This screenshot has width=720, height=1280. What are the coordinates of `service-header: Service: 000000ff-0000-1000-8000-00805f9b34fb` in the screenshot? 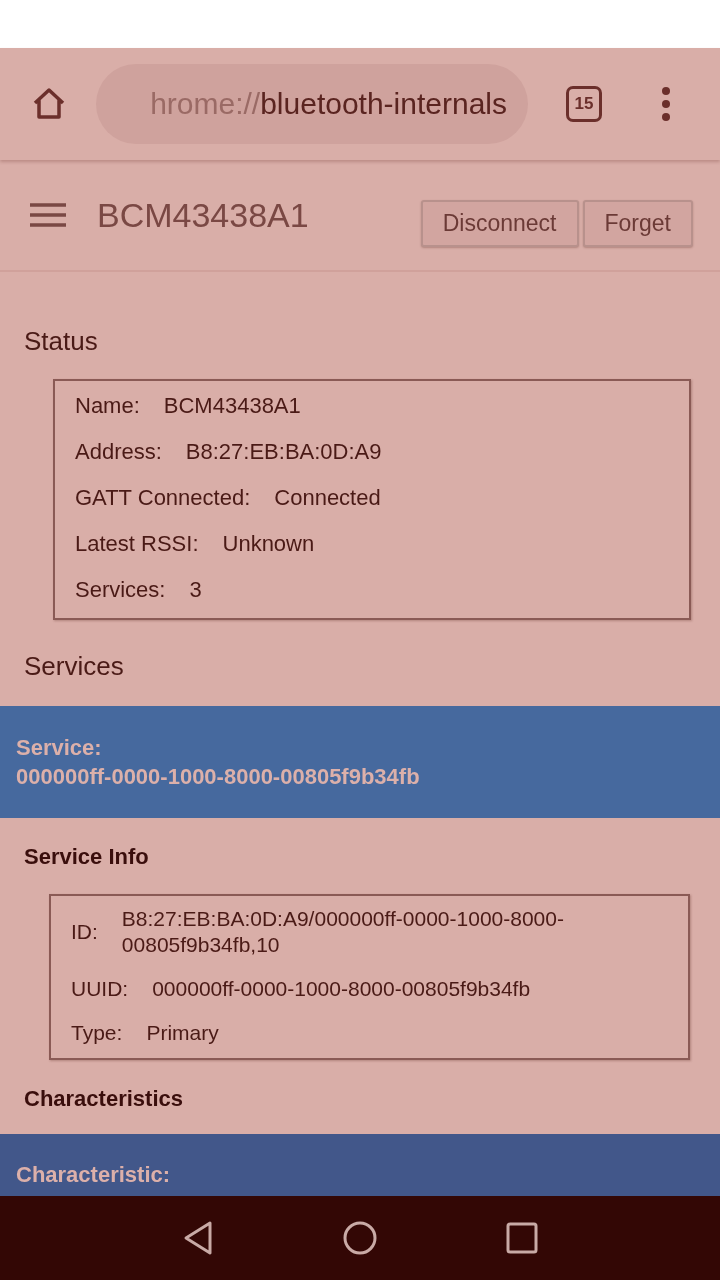 It's located at (360, 762).